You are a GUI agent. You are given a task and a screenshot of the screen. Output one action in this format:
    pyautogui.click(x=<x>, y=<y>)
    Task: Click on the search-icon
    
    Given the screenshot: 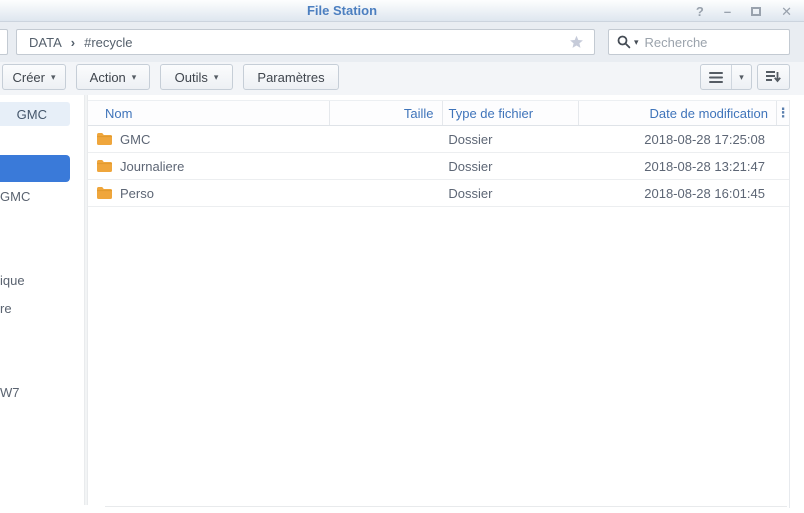 What is the action you would take?
    pyautogui.click(x=624, y=42)
    